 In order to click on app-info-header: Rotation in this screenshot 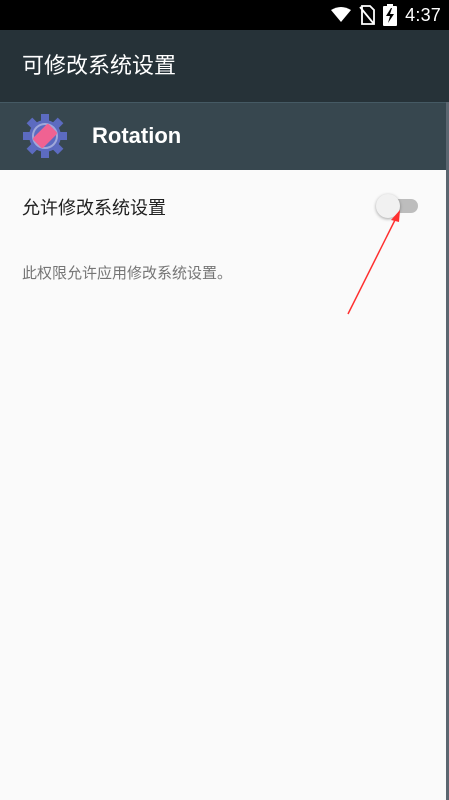, I will do `click(224, 136)`.